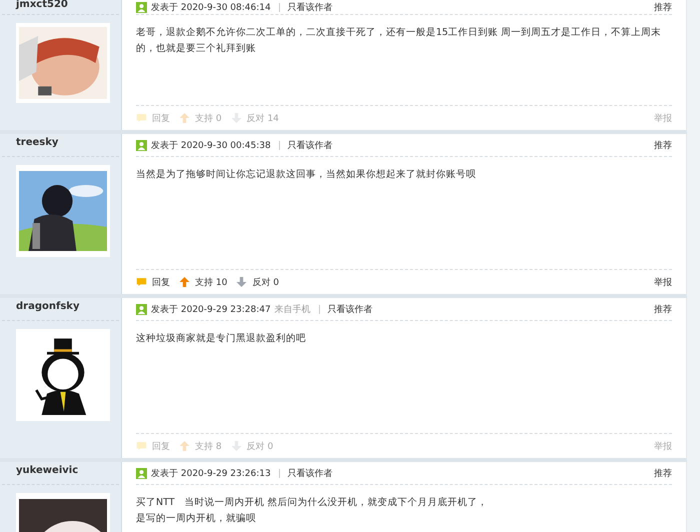 Image resolution: width=700 pixels, height=532 pixels. I want to click on post-date: 发表于 2020-9-30 00:45:38, so click(211, 146).